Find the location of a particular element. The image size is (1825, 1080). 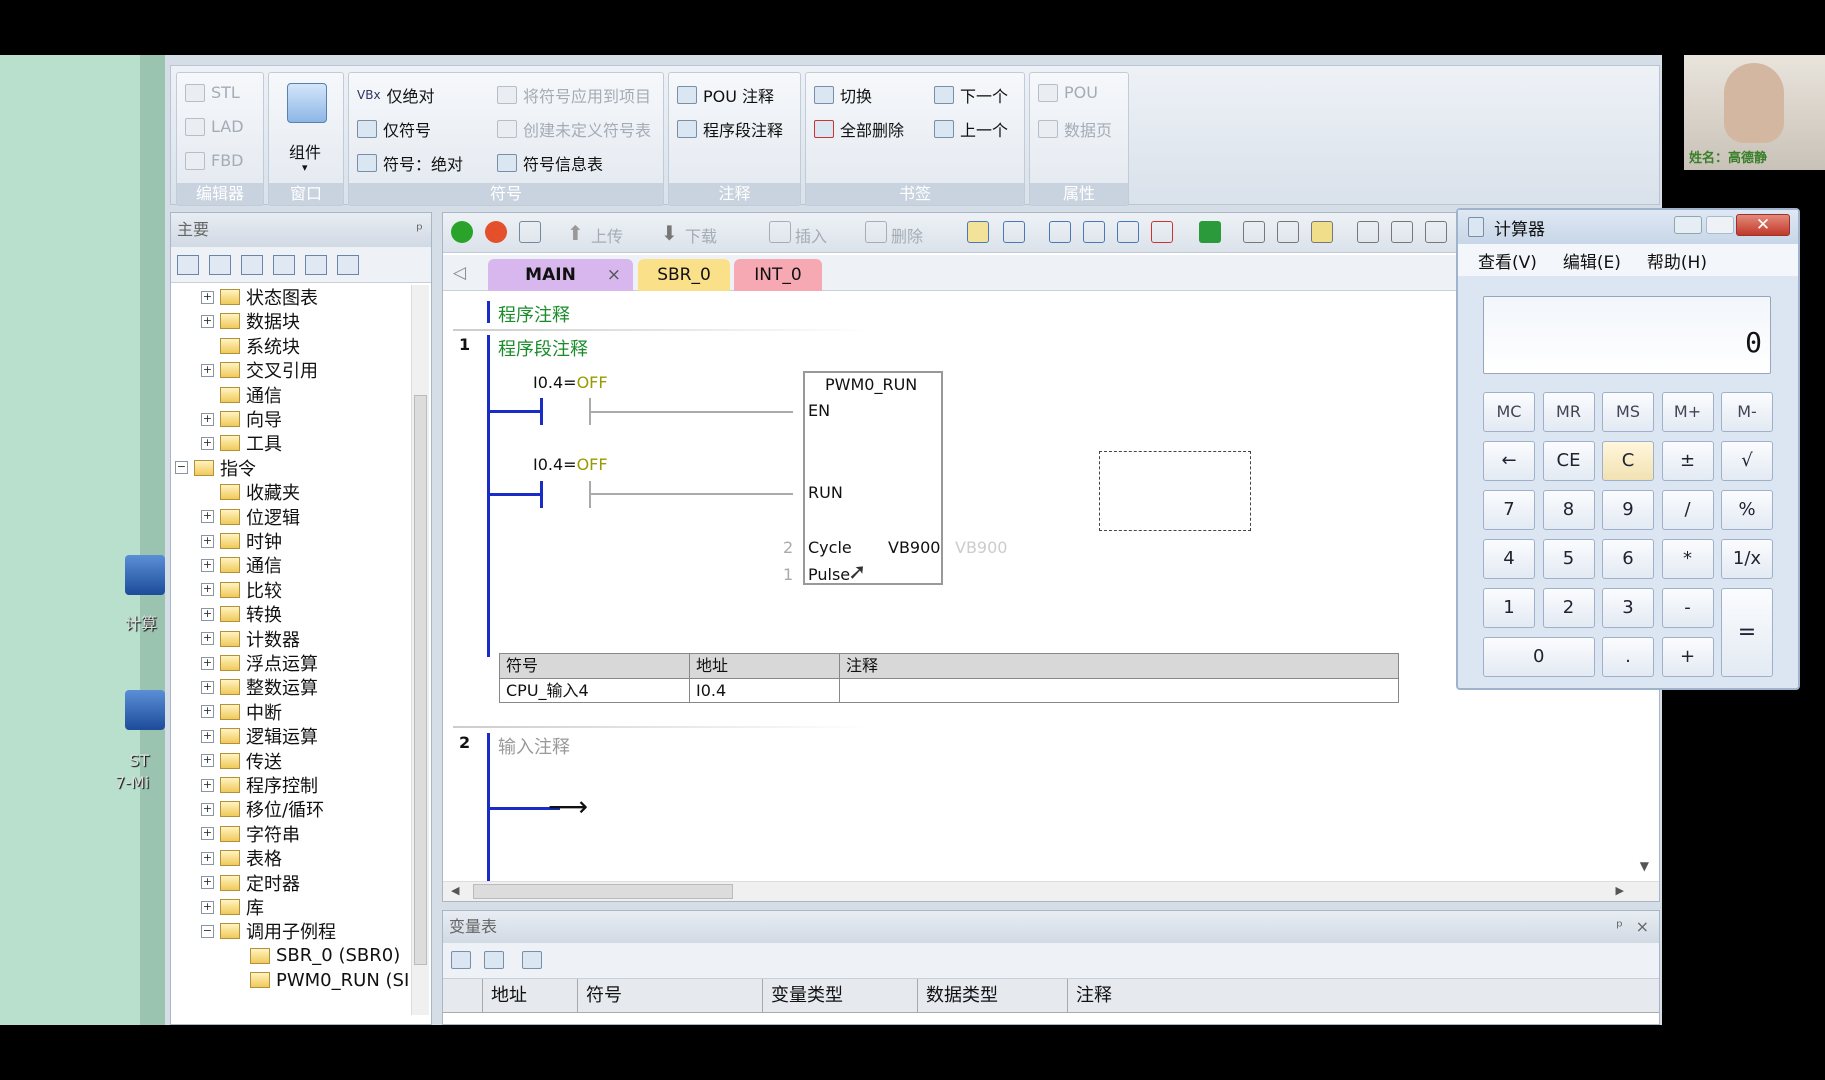

calc-key-digit-9: 9 is located at coordinates (1628, 510).